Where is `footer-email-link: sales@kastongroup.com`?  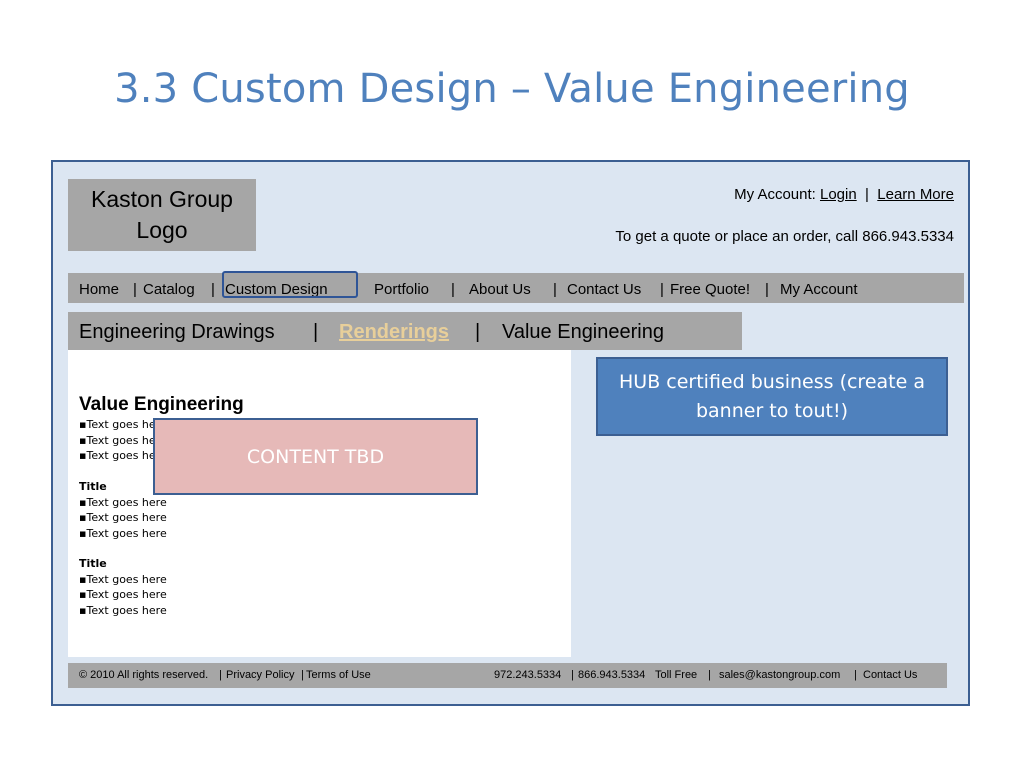
footer-email-link: sales@kastongroup.com is located at coordinates (779, 675).